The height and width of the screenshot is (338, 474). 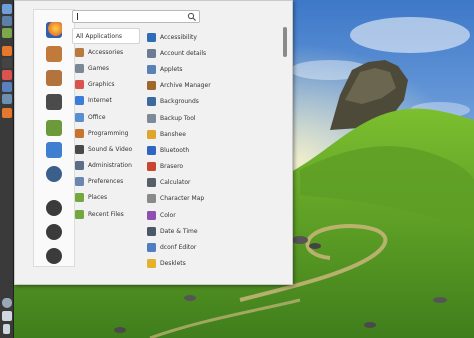 I want to click on shutdown-icon, so click(x=54, y=256).